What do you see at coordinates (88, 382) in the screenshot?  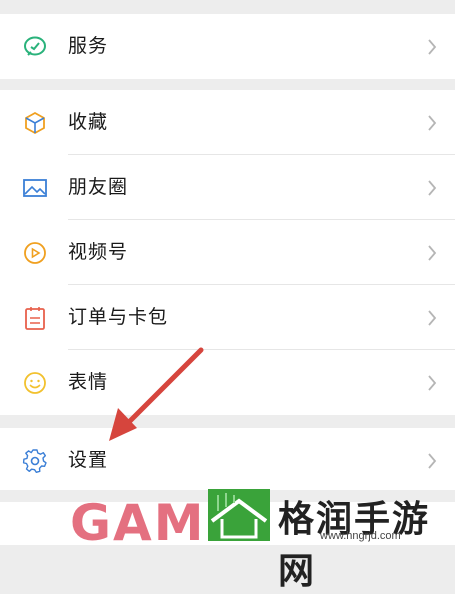 I see `menu-item-label: 表情` at bounding box center [88, 382].